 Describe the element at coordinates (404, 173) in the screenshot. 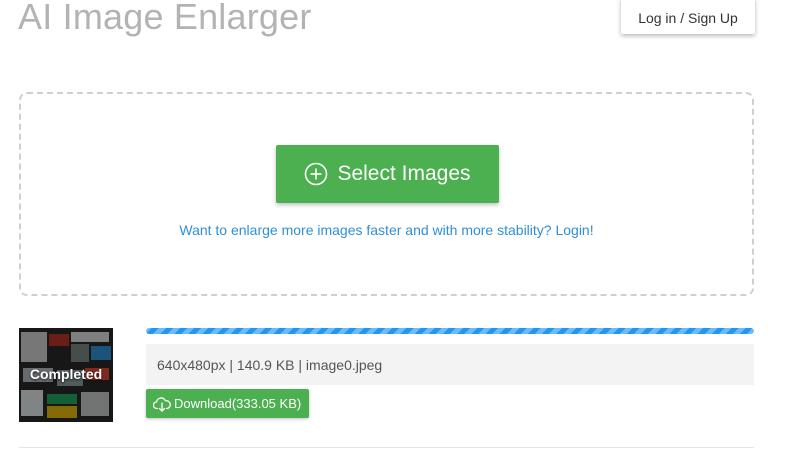

I see `select-images-label: Select Images` at that location.